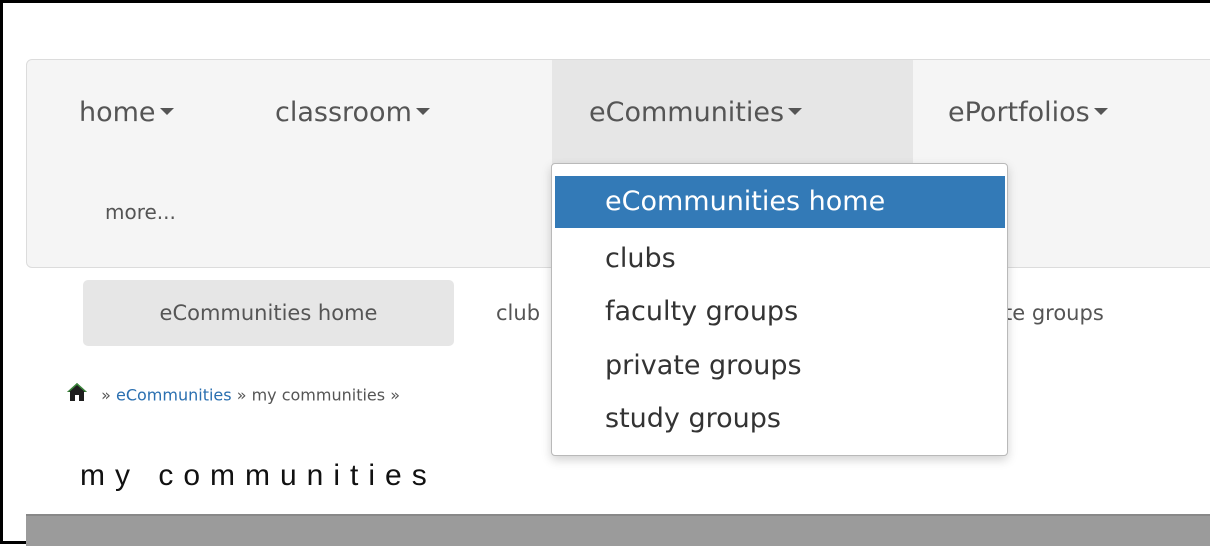 Image resolution: width=1210 pixels, height=546 pixels. Describe the element at coordinates (618, 530) in the screenshot. I see `content-header-bar` at that location.